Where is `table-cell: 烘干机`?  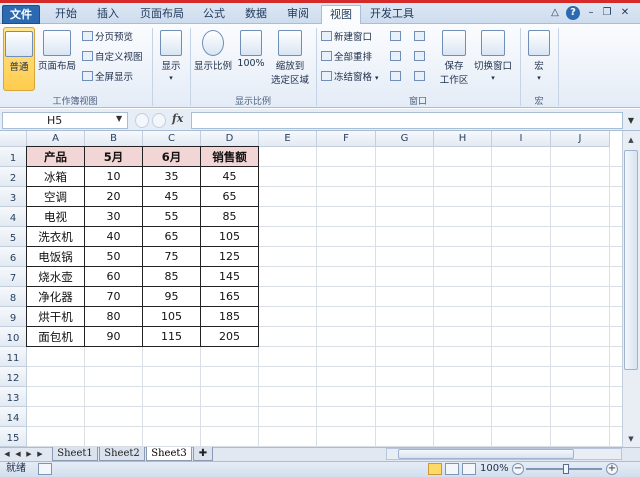
table-cell: 烘干机 is located at coordinates (55, 316).